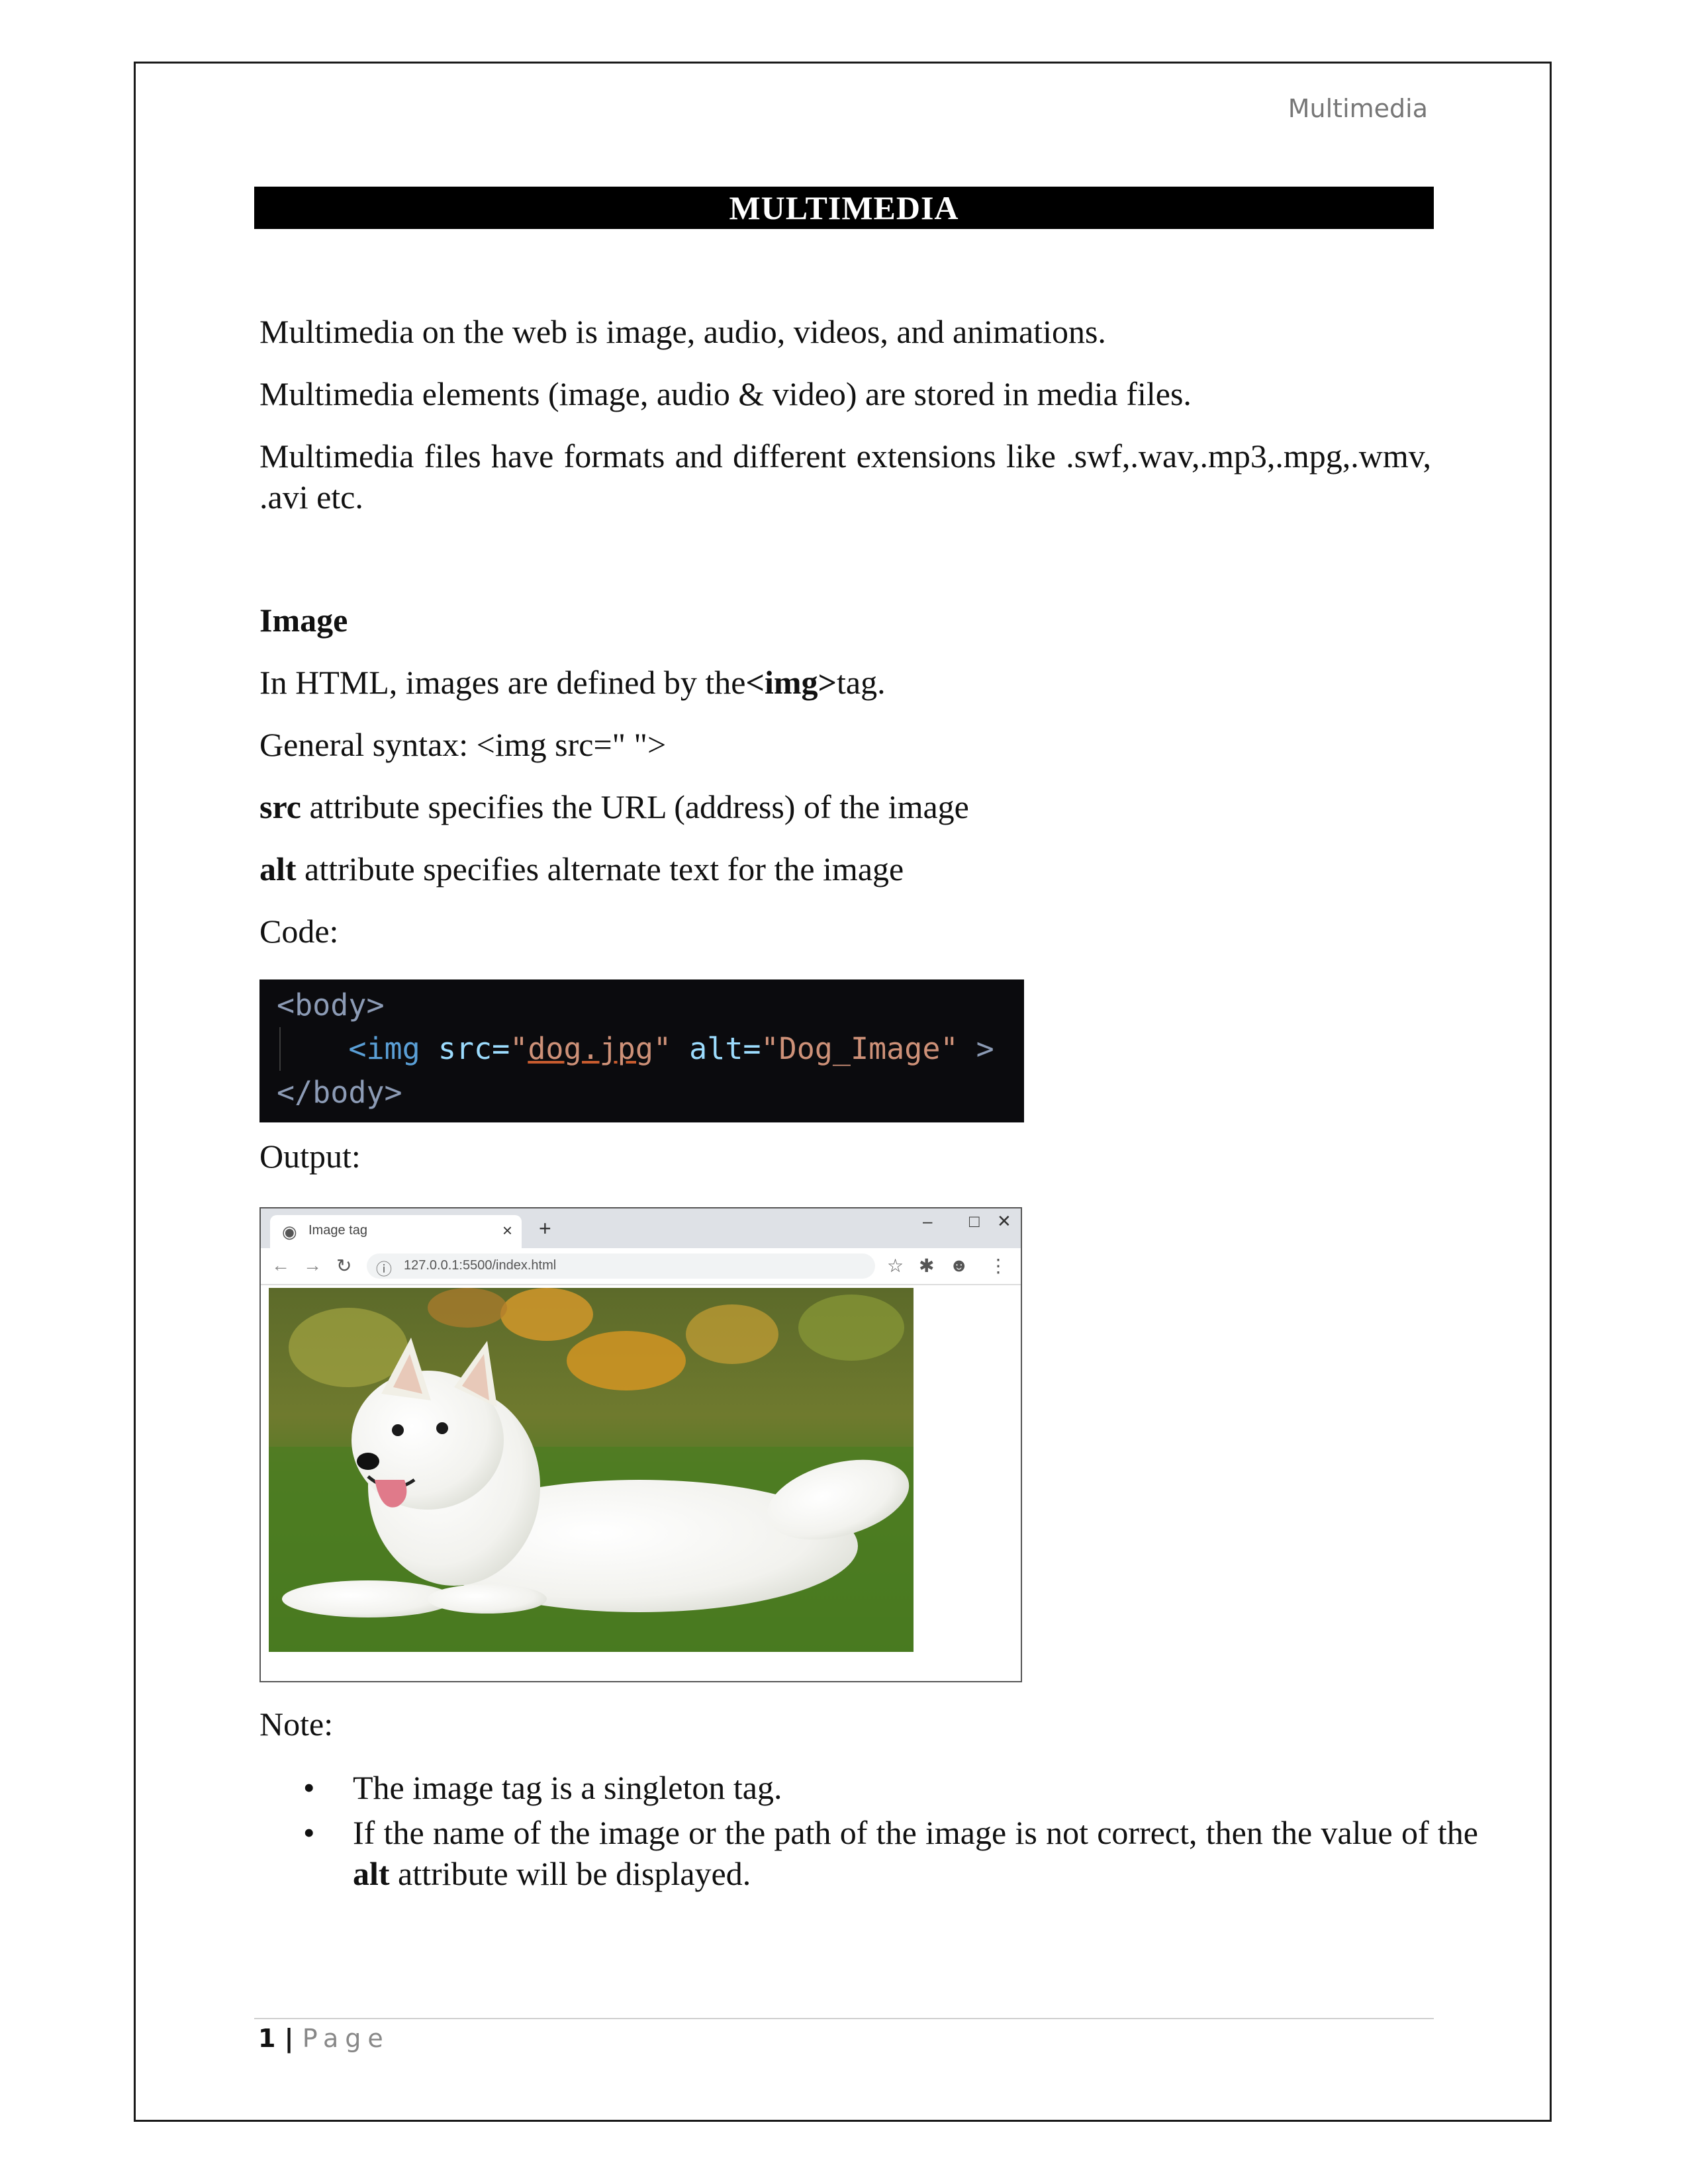  Describe the element at coordinates (280, 1049) in the screenshot. I see `indent-guide` at that location.